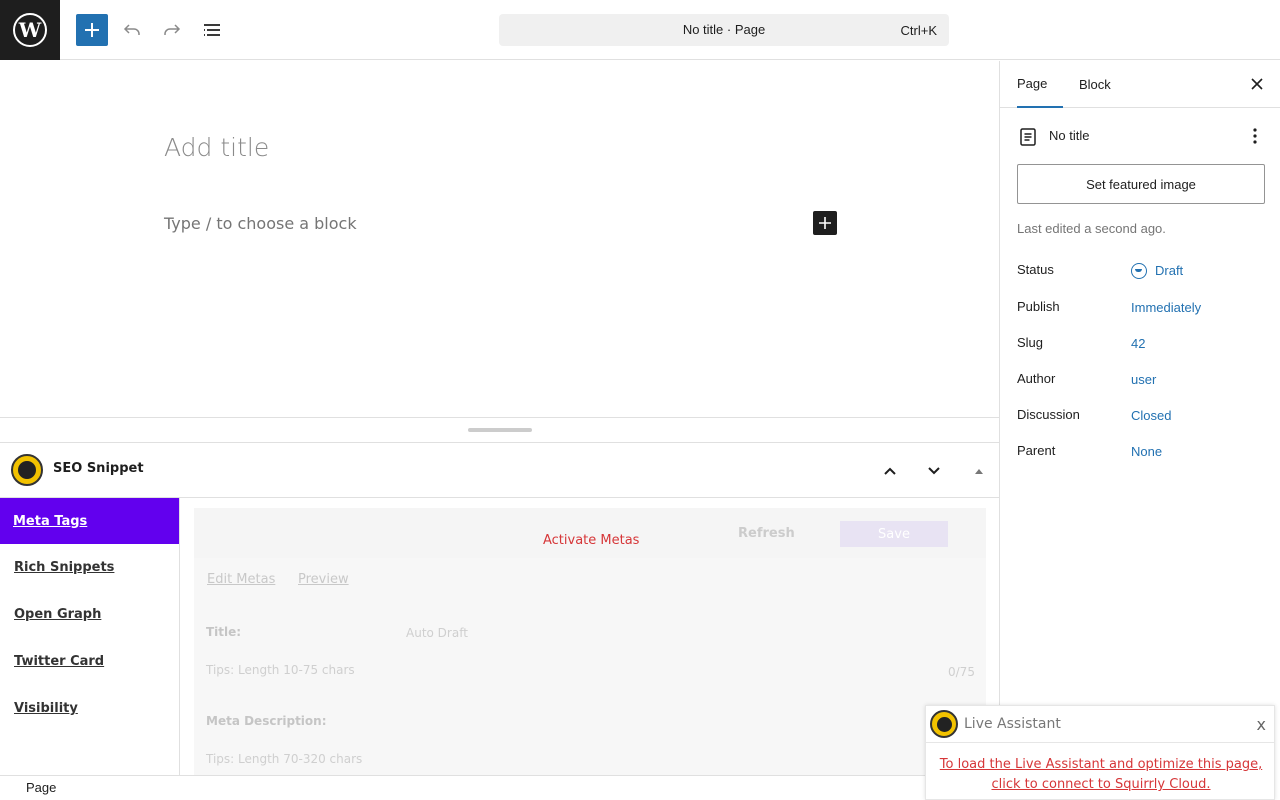 The image size is (1280, 800). What do you see at coordinates (1140, 84) in the screenshot?
I see `sidebar-tabs: Page Block` at bounding box center [1140, 84].